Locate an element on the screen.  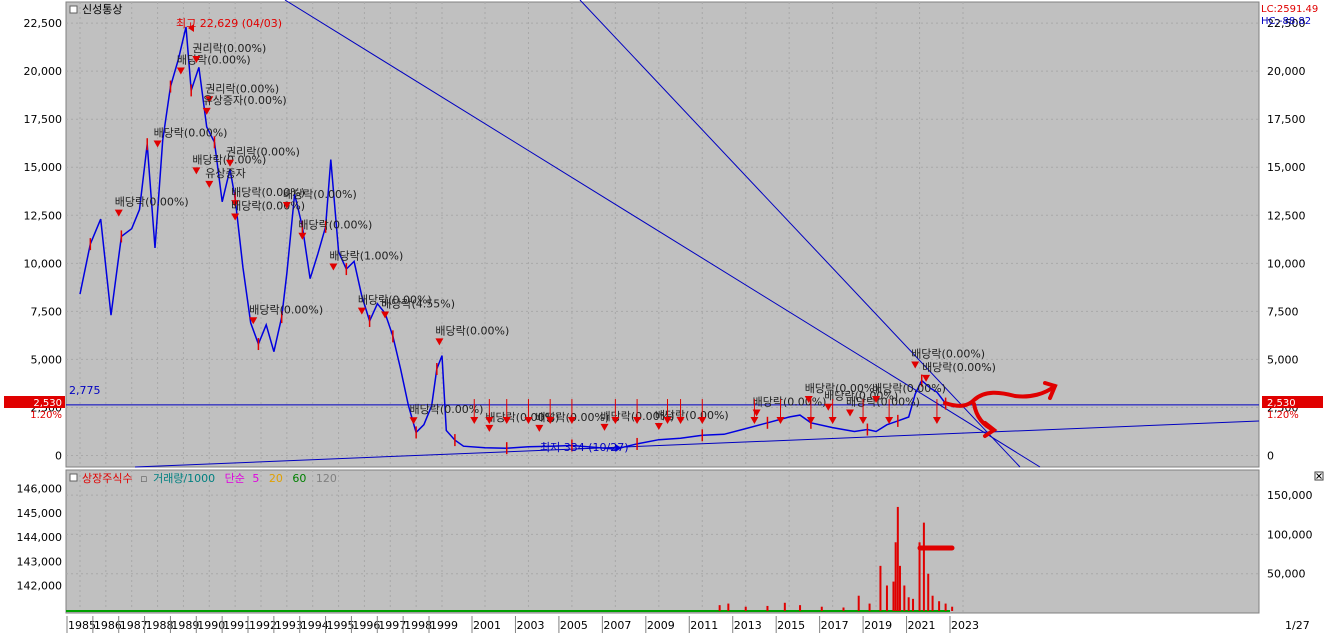
end-date-label: 1/27 is located at coordinates (1297, 625).